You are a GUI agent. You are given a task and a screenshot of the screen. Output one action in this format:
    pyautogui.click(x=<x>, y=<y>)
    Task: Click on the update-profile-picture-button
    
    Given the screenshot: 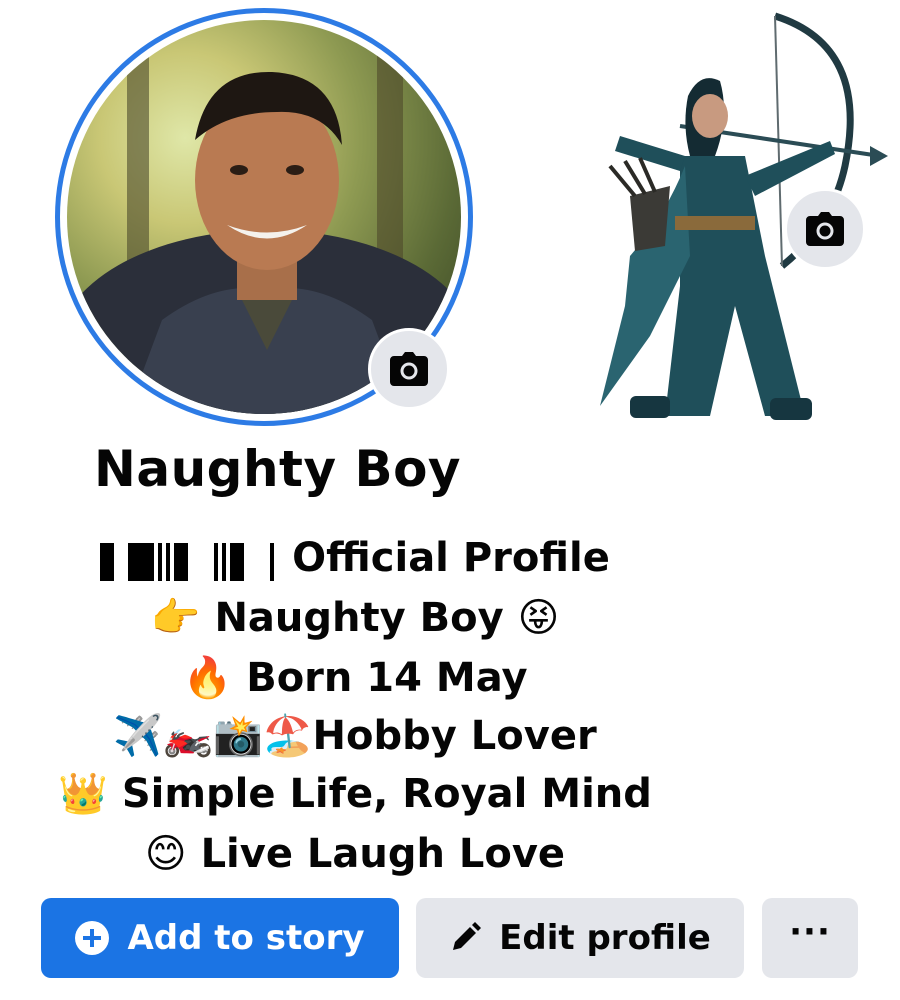 What is the action you would take?
    pyautogui.click(x=409, y=369)
    